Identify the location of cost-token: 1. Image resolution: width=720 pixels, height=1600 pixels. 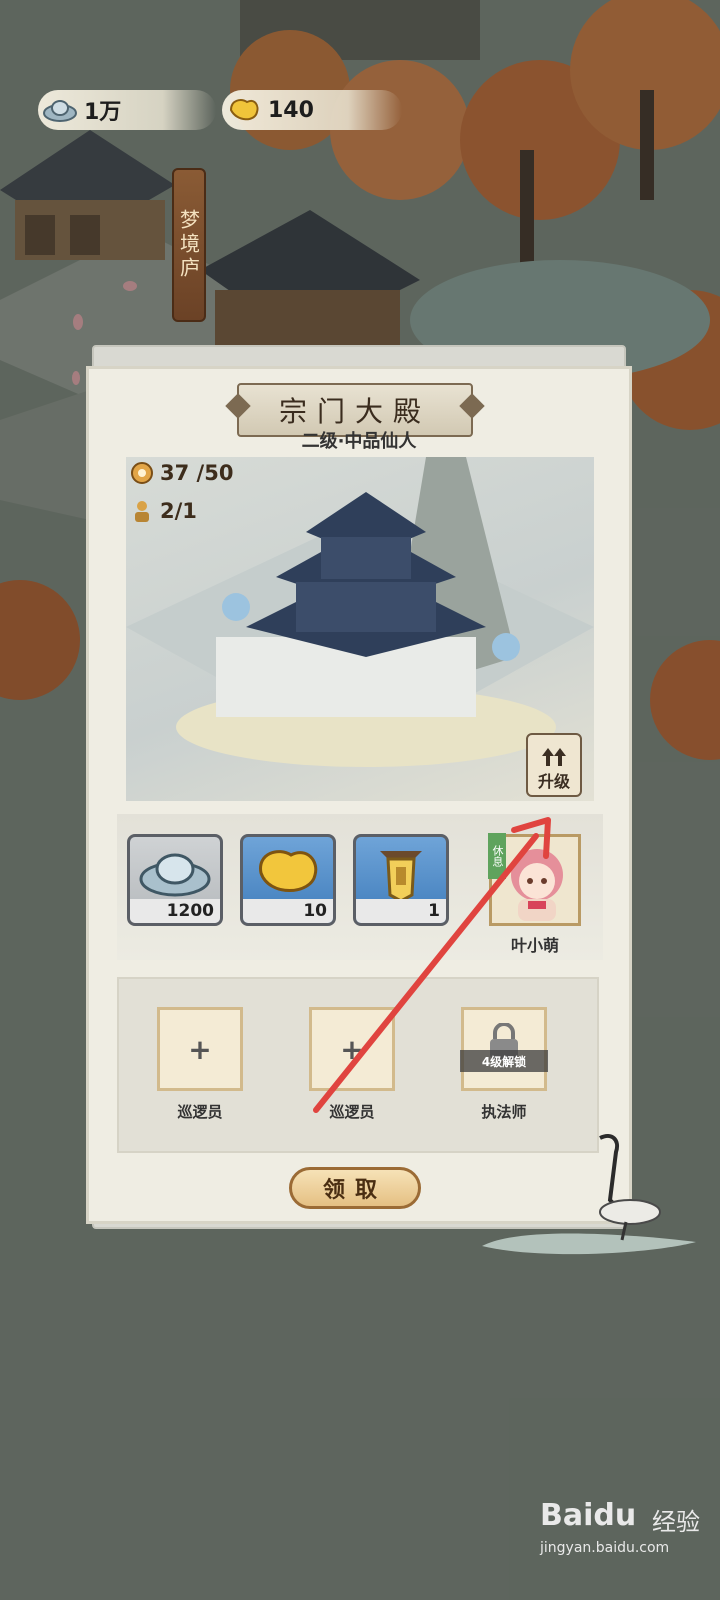
(401, 880).